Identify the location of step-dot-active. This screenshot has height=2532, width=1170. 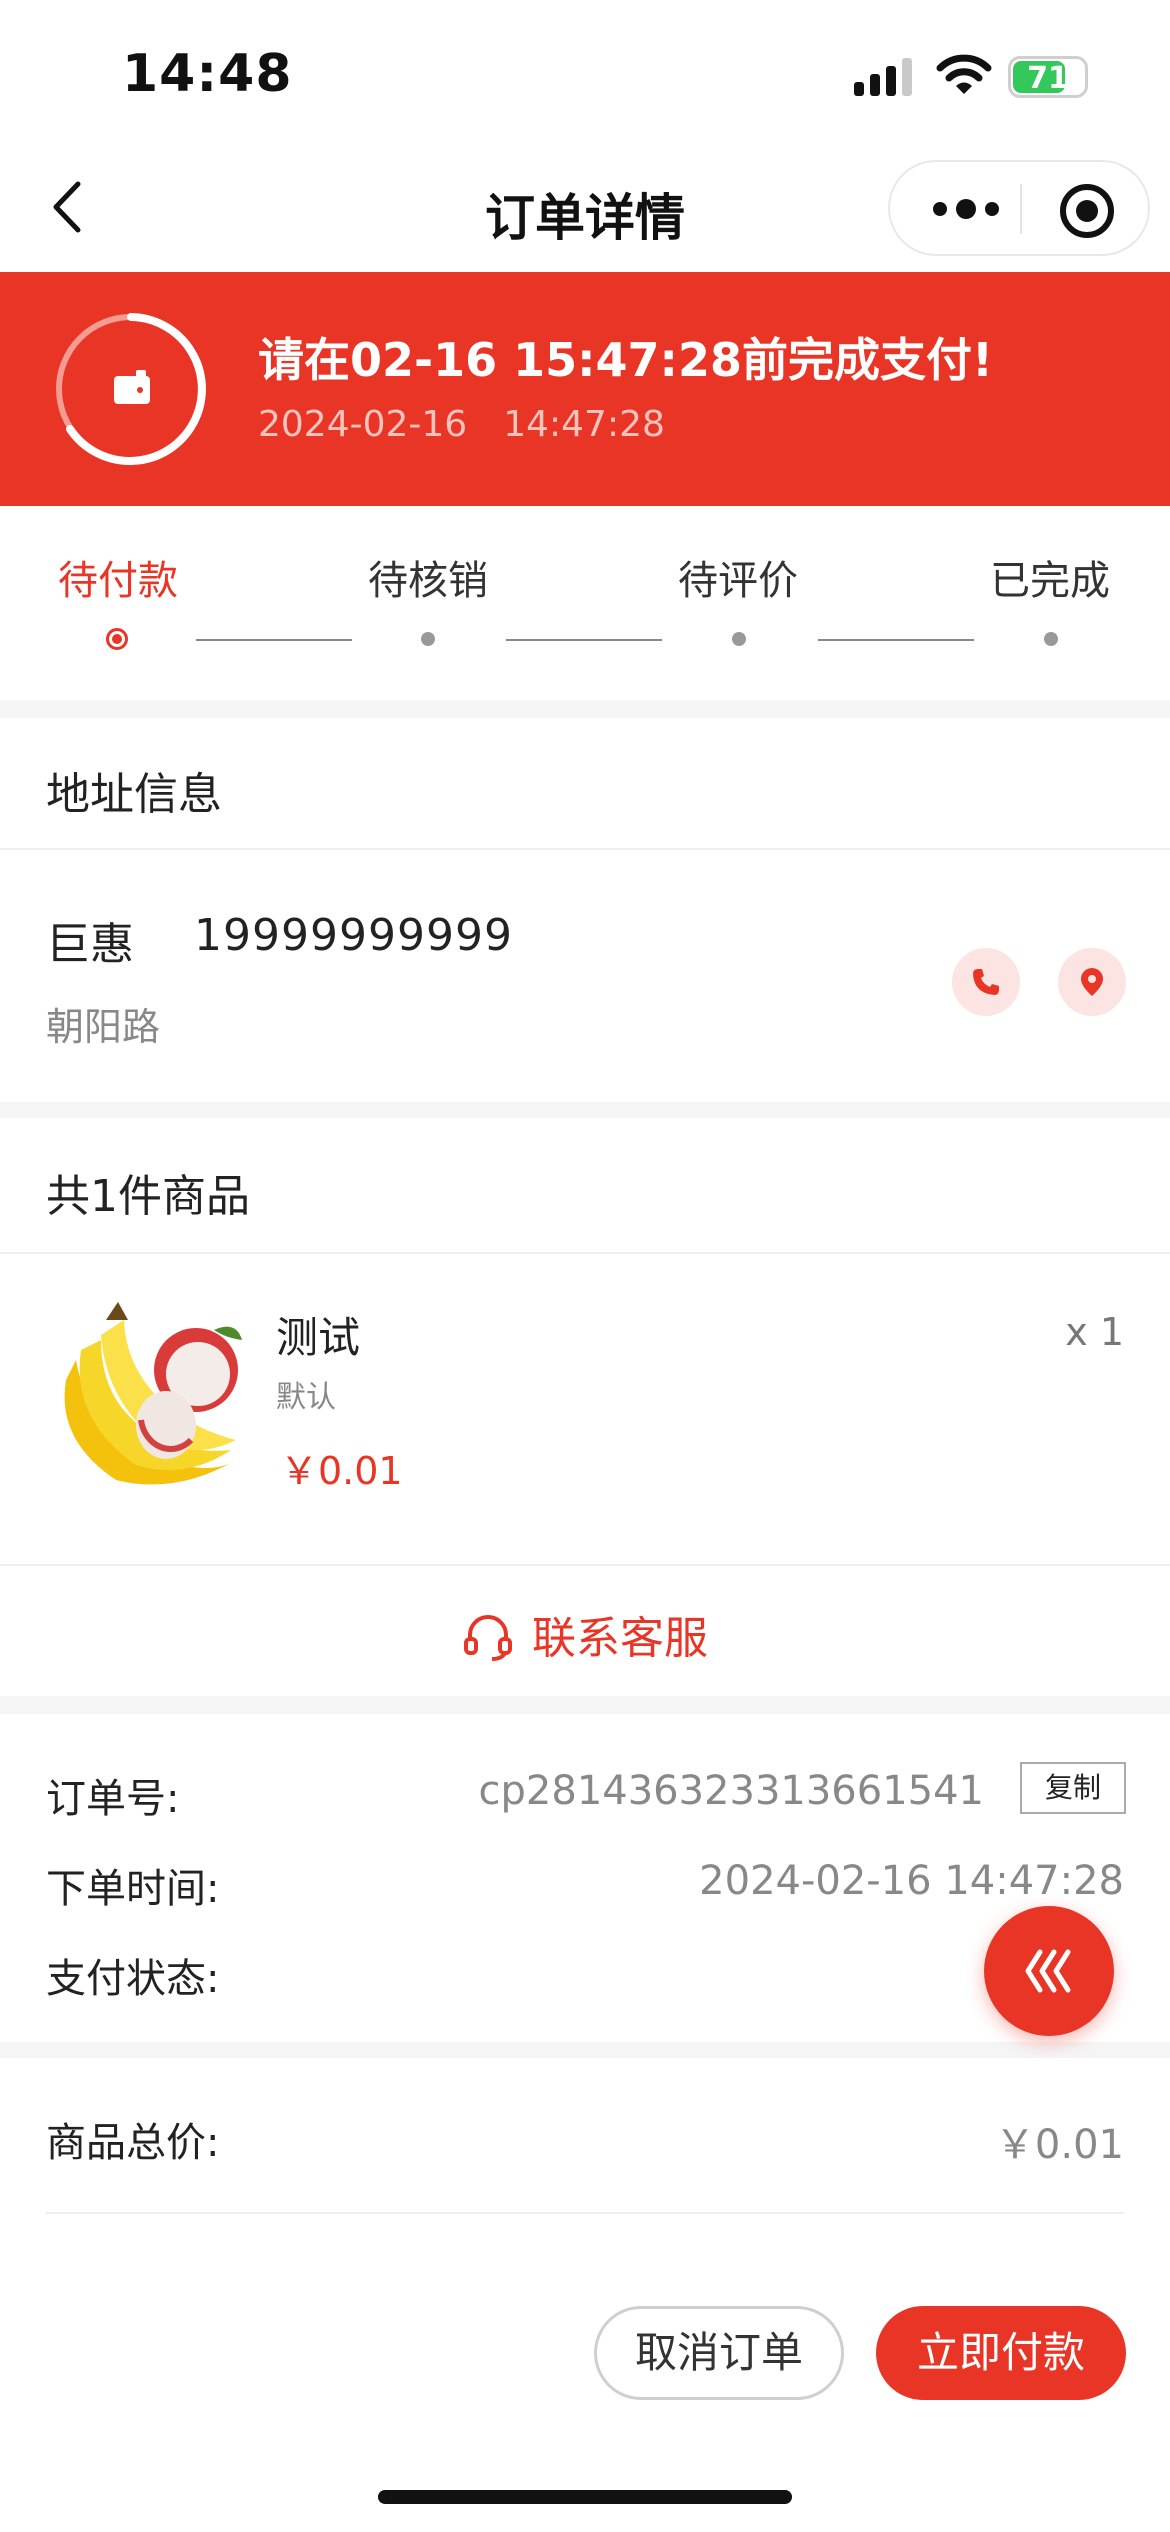
(117, 639).